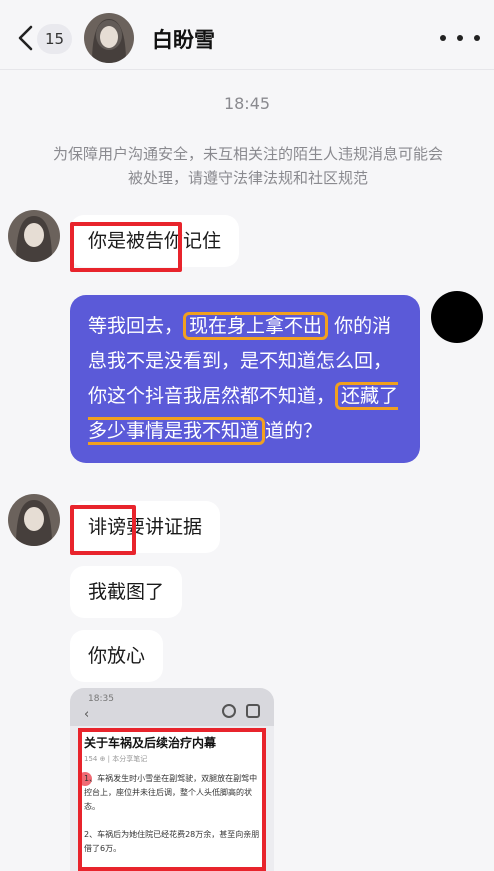 The width and height of the screenshot is (494, 871). Describe the element at coordinates (247, 103) in the screenshot. I see `message-timestamp: 18:45` at that location.